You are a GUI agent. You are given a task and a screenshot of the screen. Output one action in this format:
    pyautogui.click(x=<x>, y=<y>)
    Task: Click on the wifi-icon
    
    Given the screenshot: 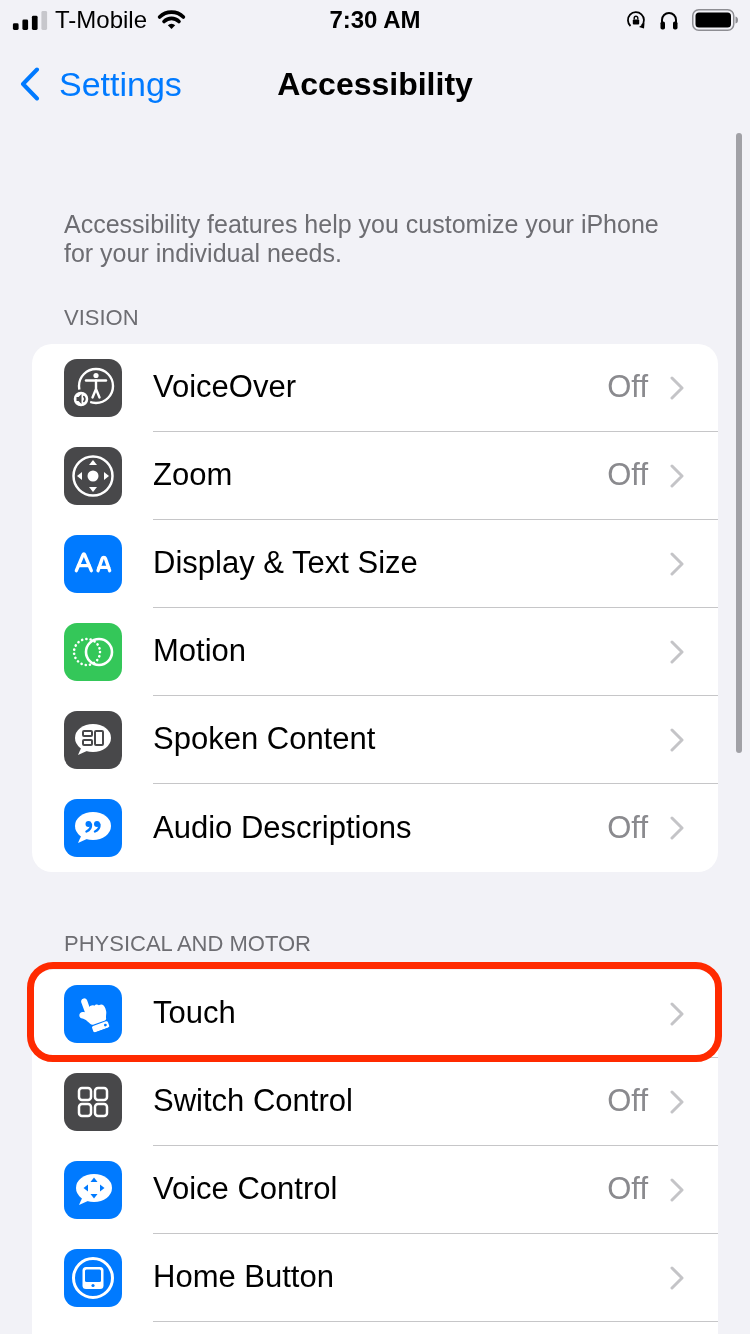 What is the action you would take?
    pyautogui.click(x=172, y=20)
    